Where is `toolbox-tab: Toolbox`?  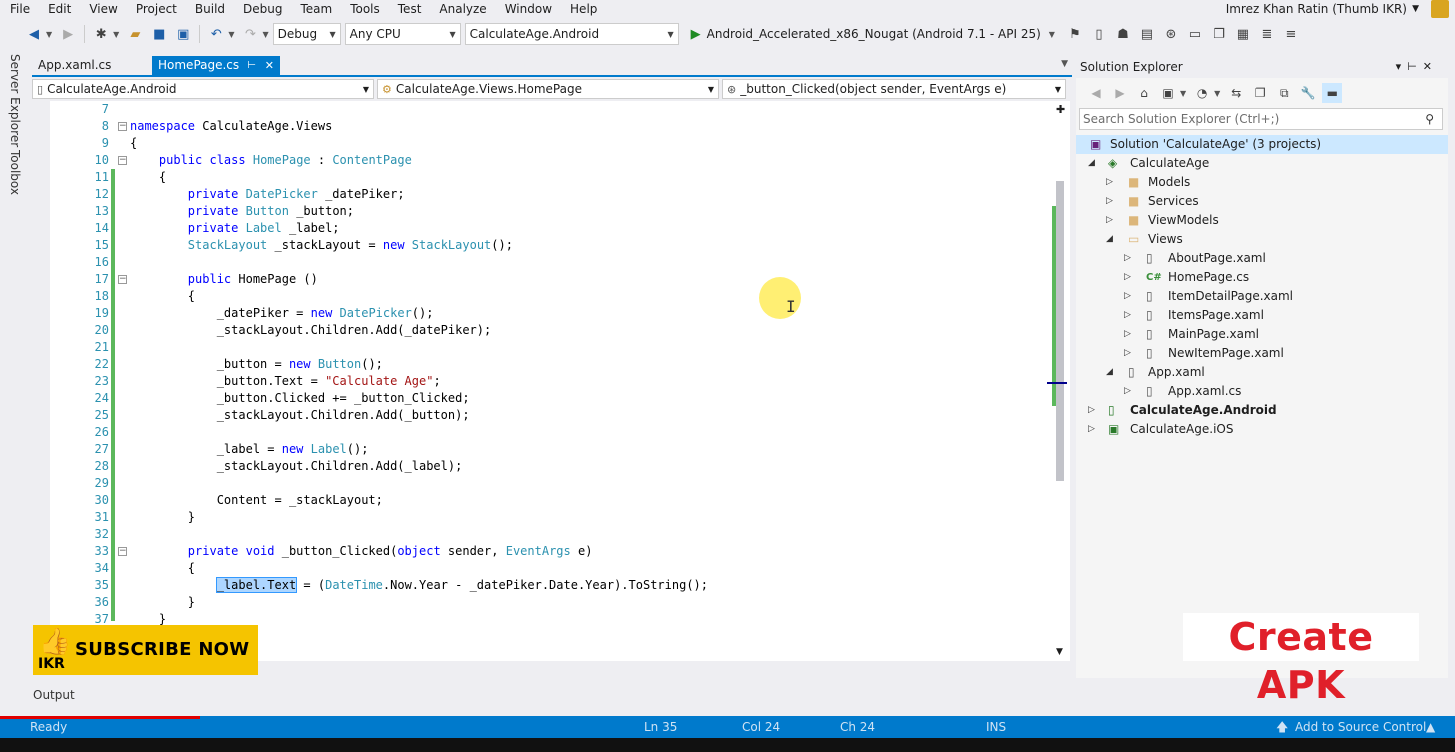 toolbox-tab: Toolbox is located at coordinates (15, 172).